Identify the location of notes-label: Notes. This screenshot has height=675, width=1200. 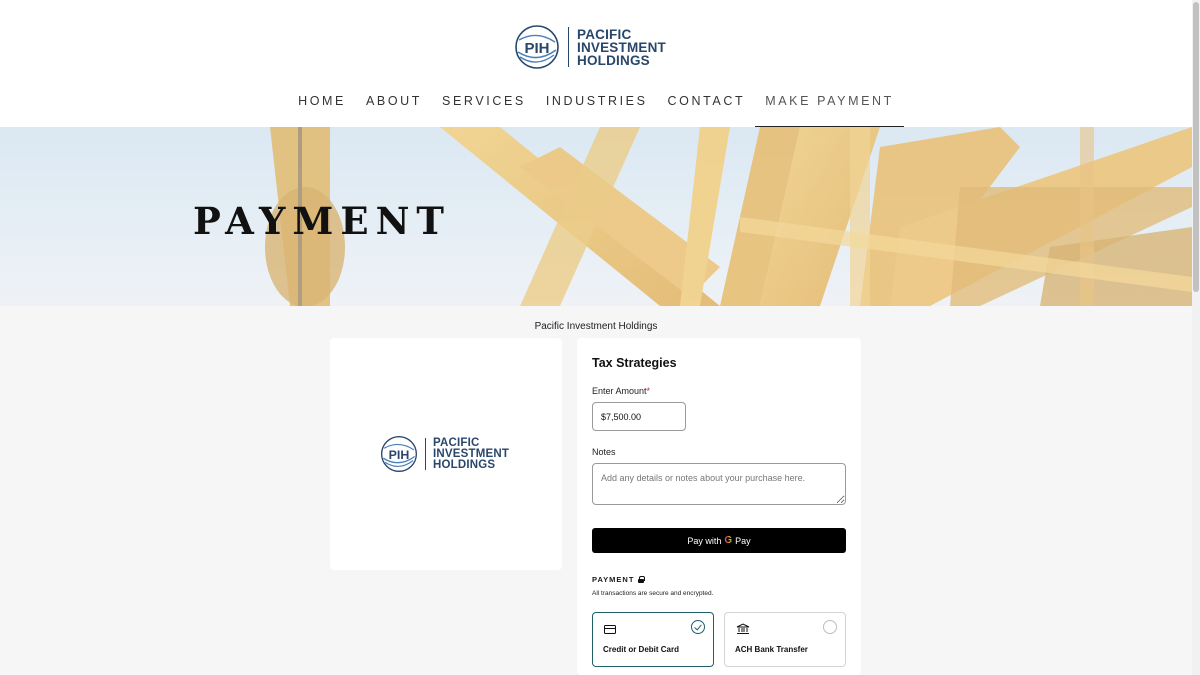
(604, 452).